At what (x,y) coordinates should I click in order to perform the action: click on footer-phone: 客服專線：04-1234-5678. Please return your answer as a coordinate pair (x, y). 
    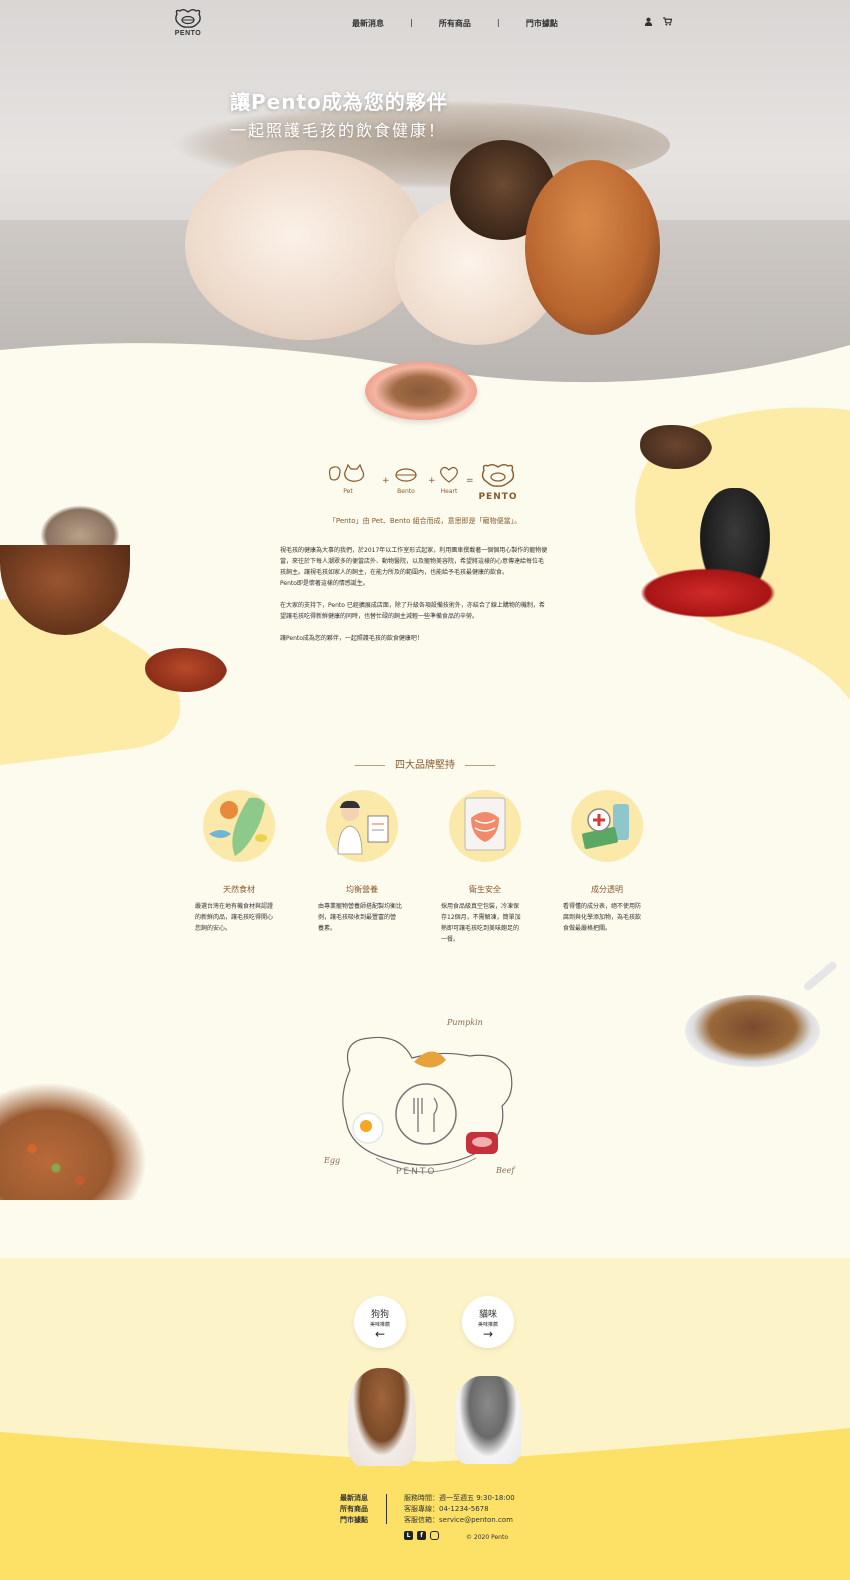
    Looking at the image, I should click on (446, 1509).